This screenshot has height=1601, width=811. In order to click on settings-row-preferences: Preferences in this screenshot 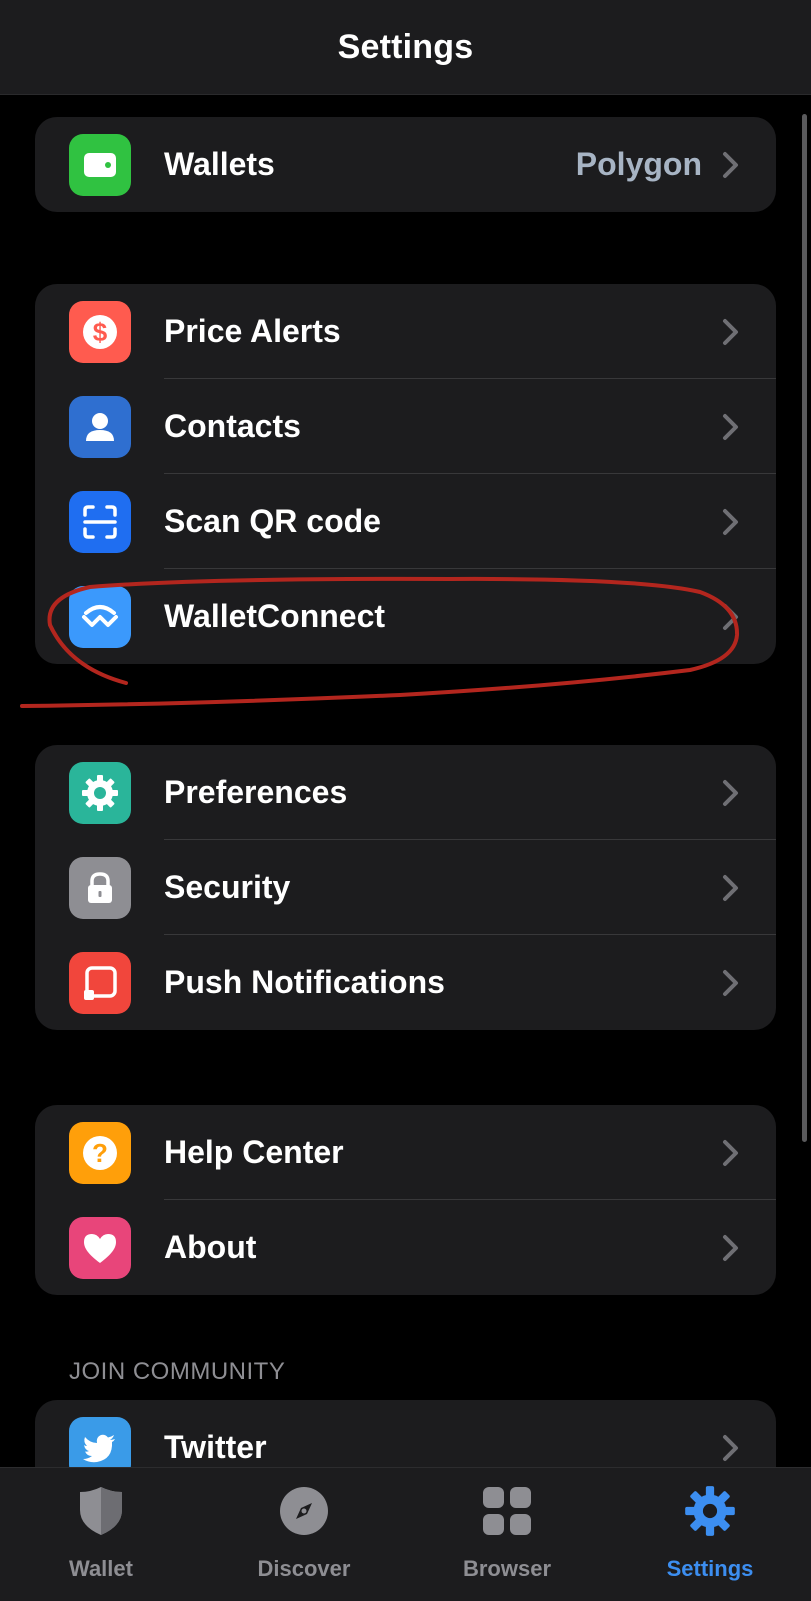, I will do `click(405, 792)`.